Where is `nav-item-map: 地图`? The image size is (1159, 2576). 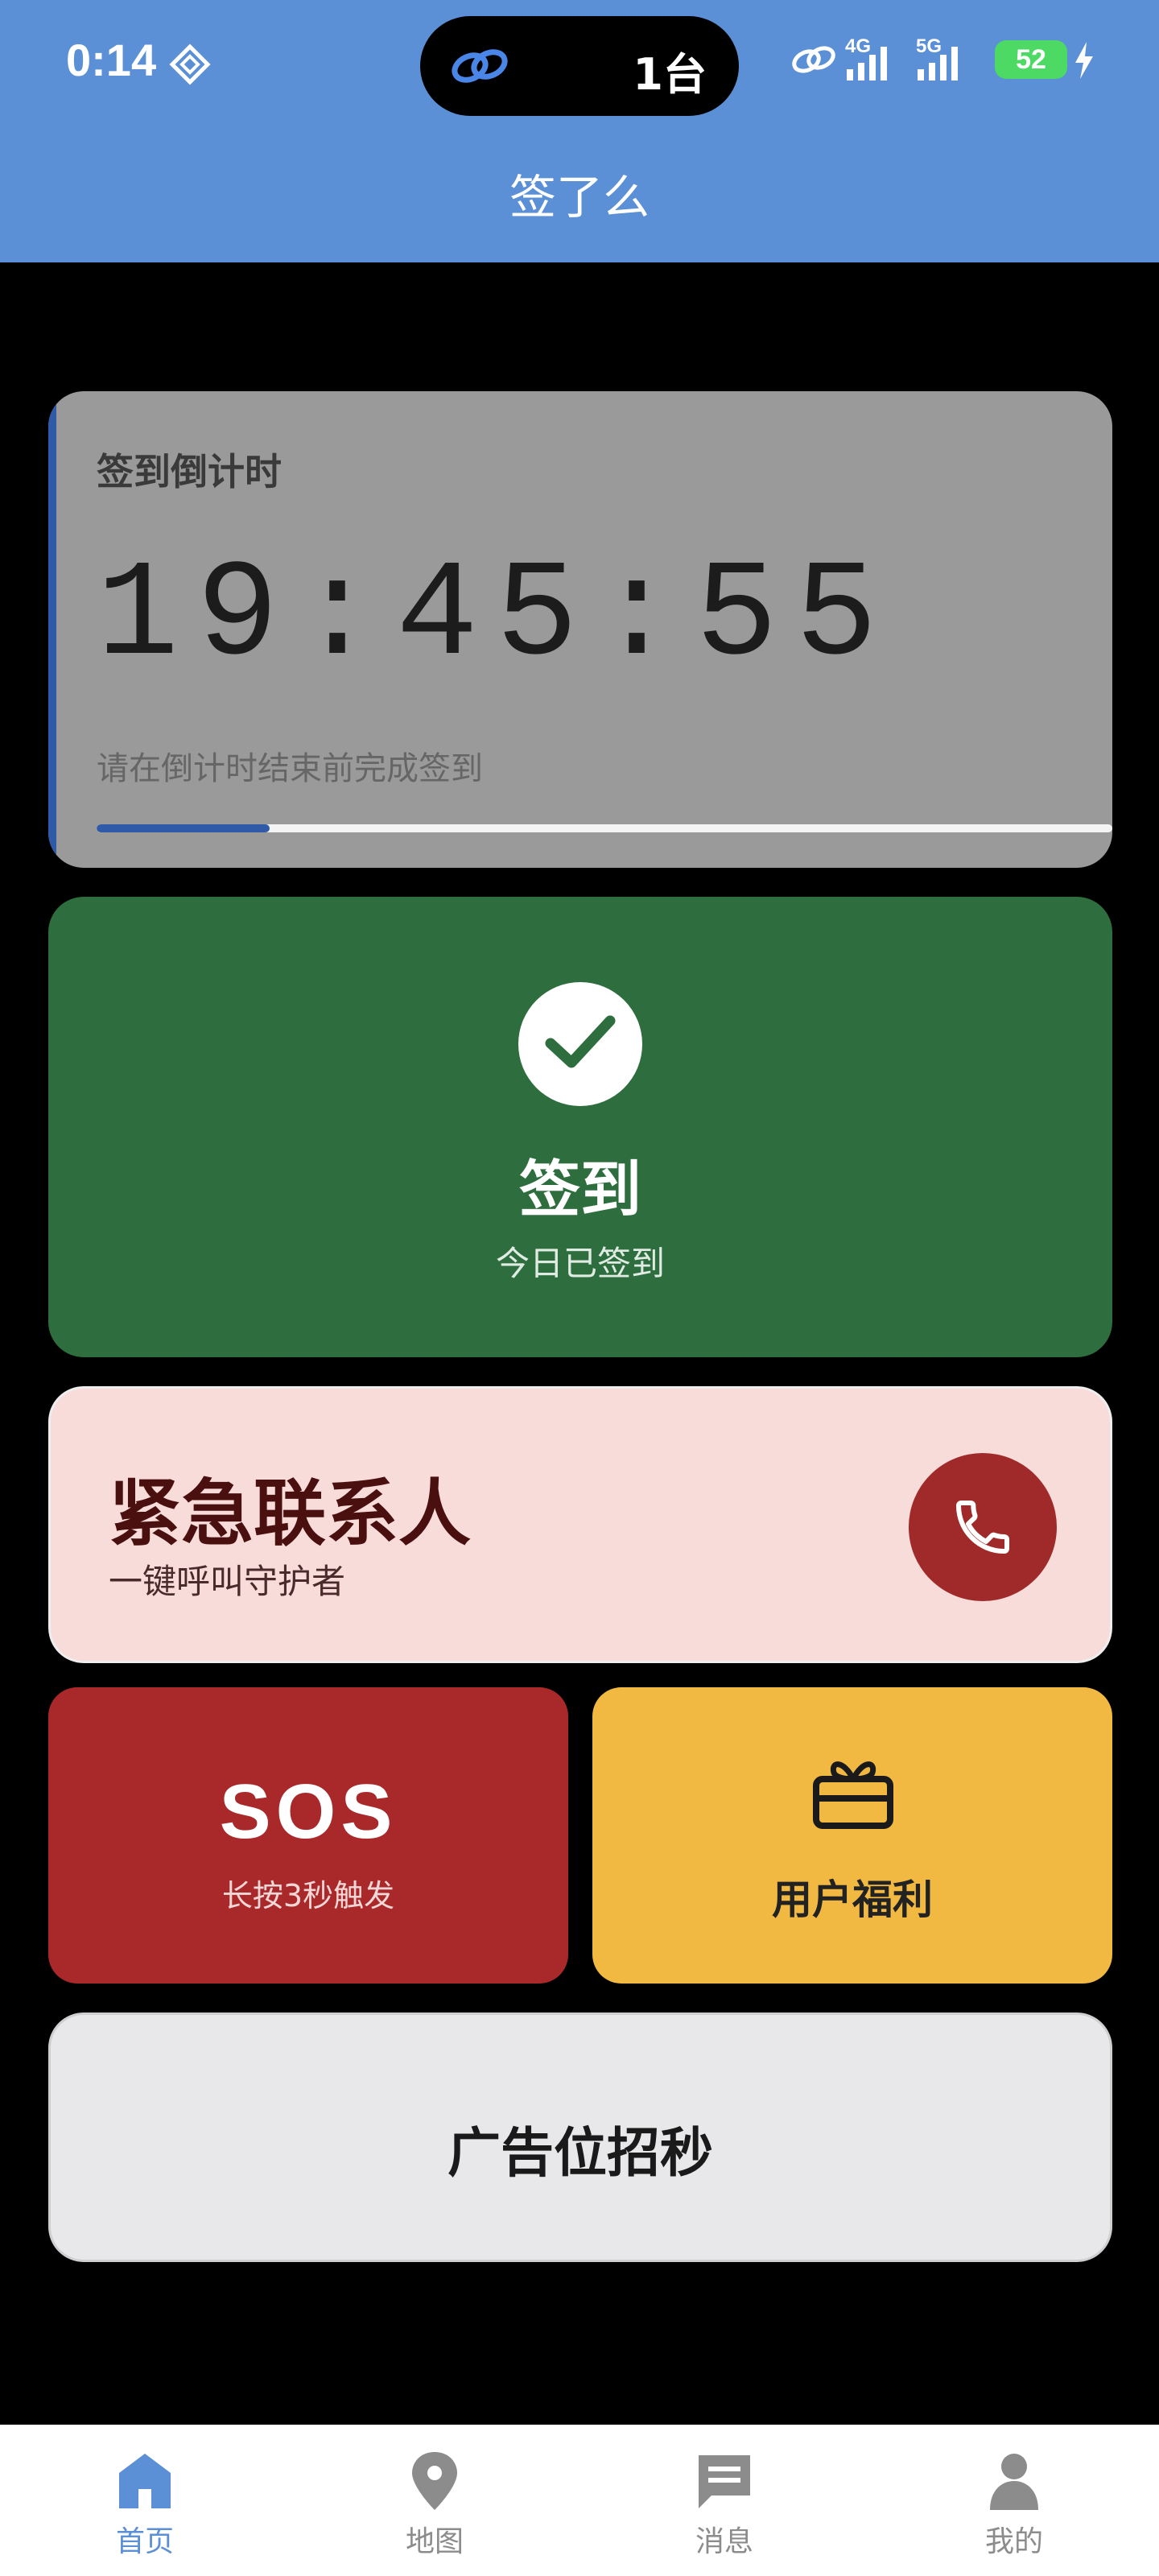
nav-item-map: 地图 is located at coordinates (435, 2500).